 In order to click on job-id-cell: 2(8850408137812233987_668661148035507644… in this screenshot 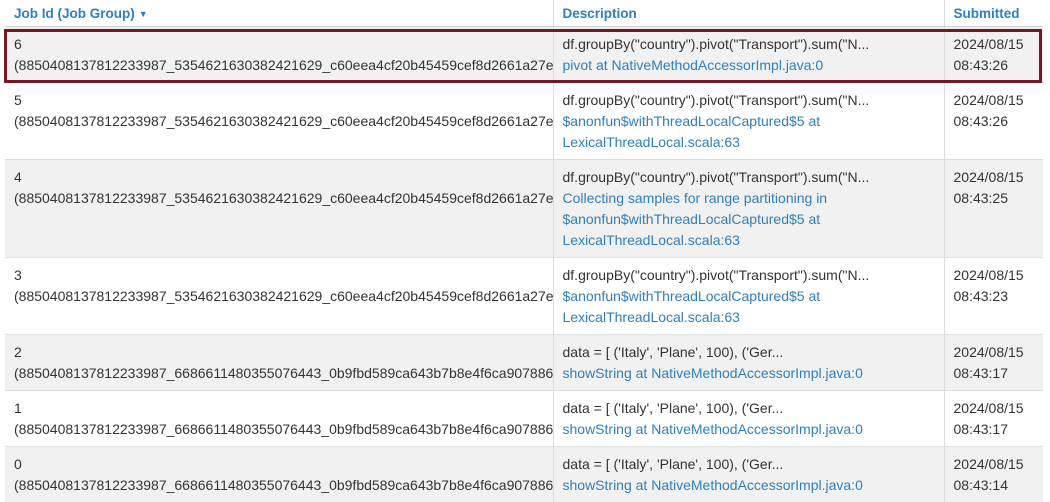, I will do `click(279, 363)`.